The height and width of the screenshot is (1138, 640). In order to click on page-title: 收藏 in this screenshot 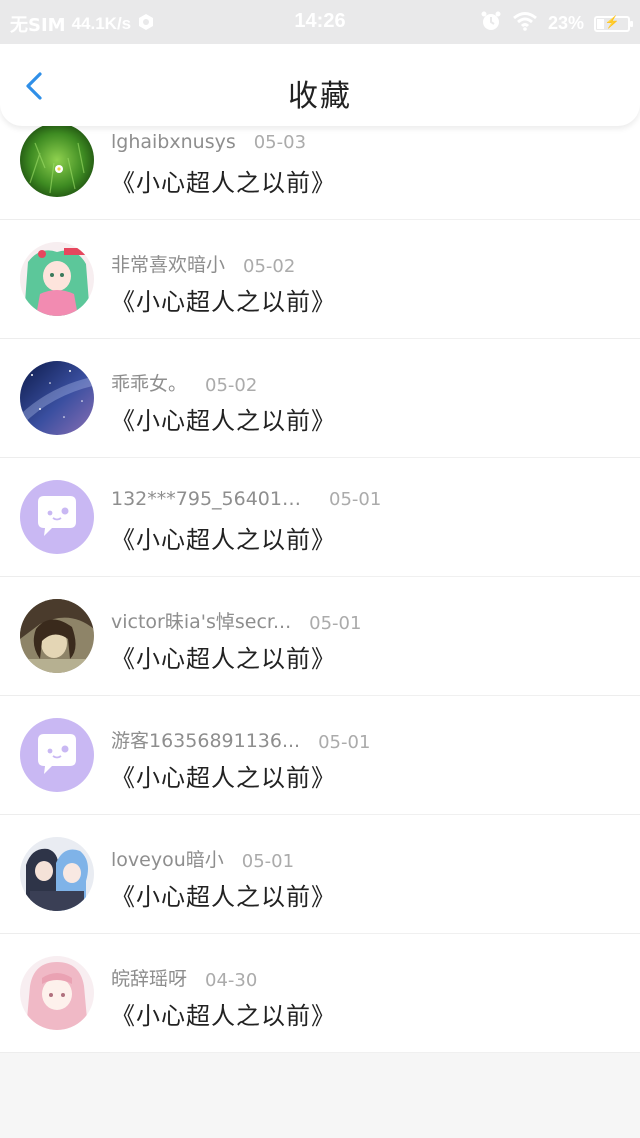, I will do `click(320, 96)`.